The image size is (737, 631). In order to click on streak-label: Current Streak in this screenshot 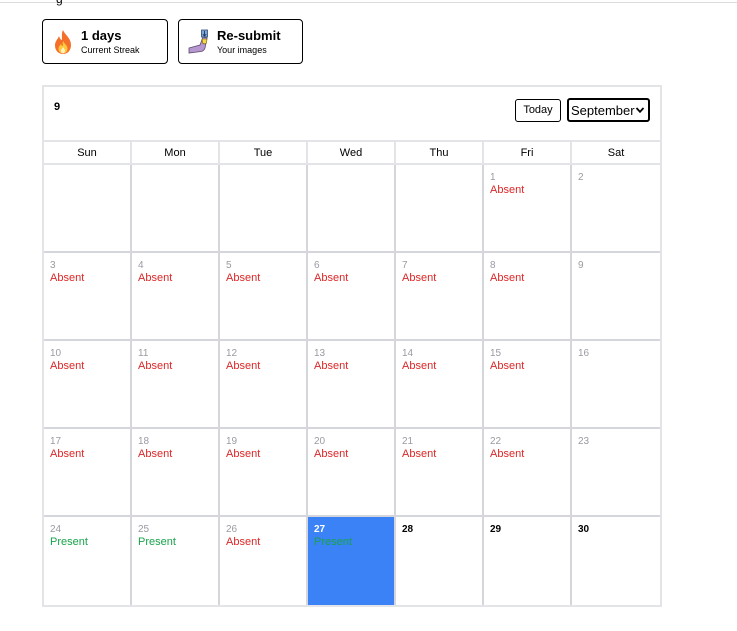, I will do `click(110, 49)`.